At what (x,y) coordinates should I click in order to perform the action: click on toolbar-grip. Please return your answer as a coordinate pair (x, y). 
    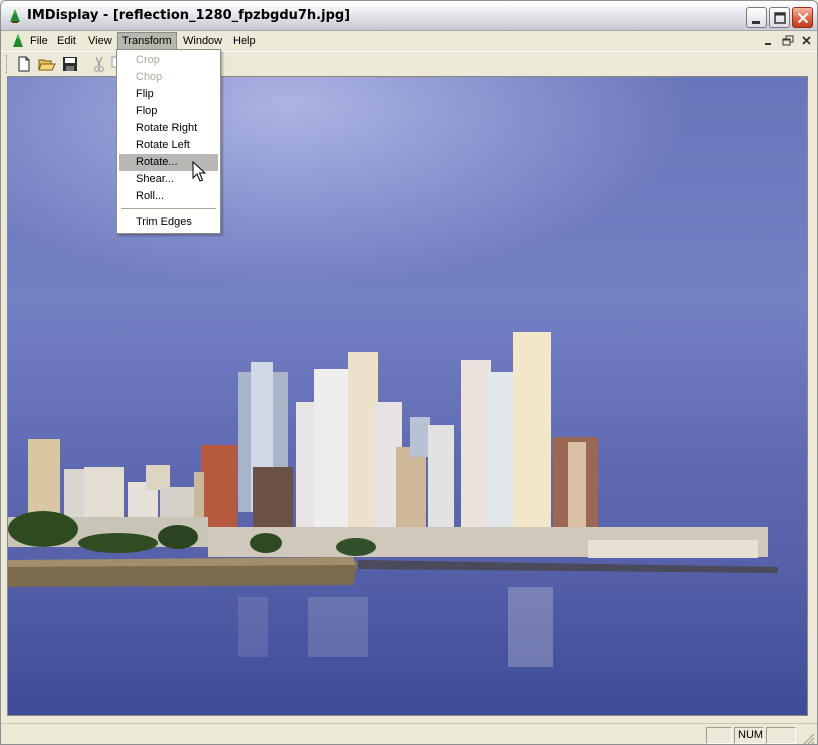
    Looking at the image, I should click on (7, 64).